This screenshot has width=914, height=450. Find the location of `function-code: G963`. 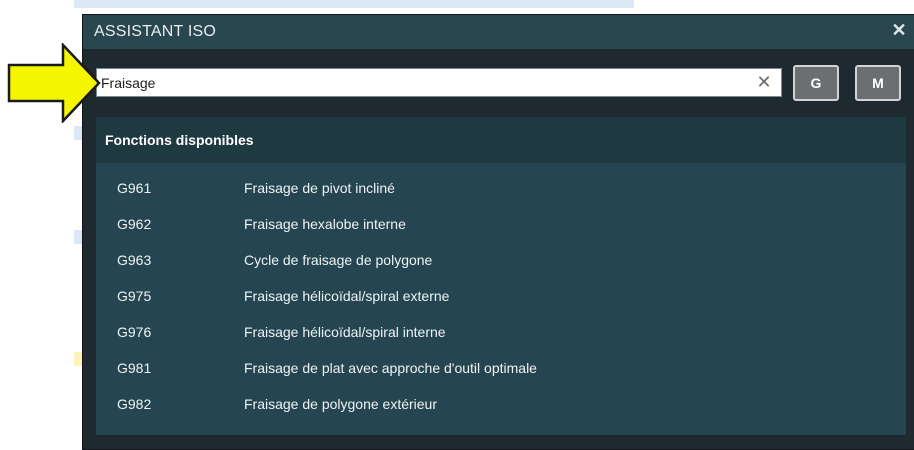

function-code: G963 is located at coordinates (134, 260).